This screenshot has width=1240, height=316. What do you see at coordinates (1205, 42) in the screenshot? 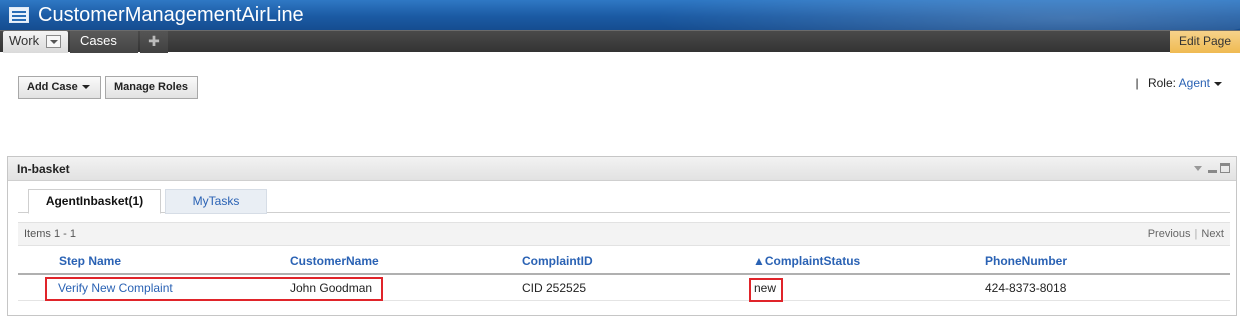
I see `edit-page-button: Edit Page` at bounding box center [1205, 42].